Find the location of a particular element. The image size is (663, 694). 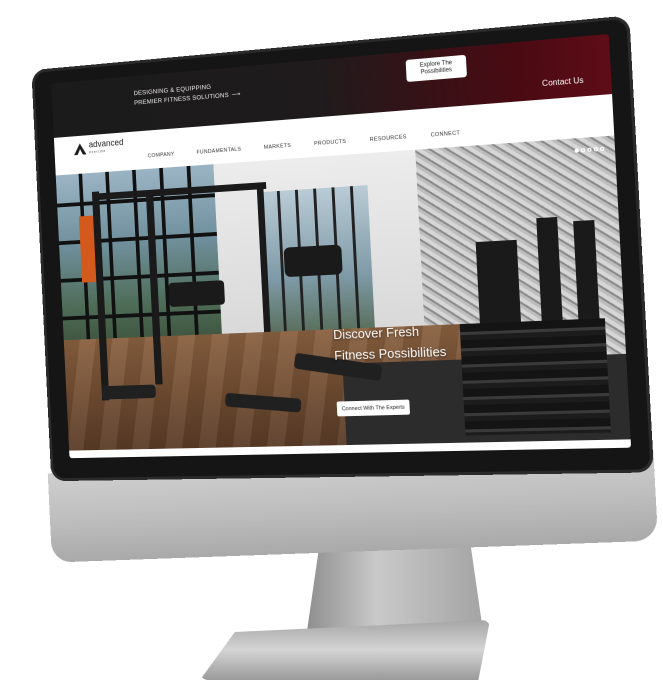

dumbbell-tower is located at coordinates (498, 286).